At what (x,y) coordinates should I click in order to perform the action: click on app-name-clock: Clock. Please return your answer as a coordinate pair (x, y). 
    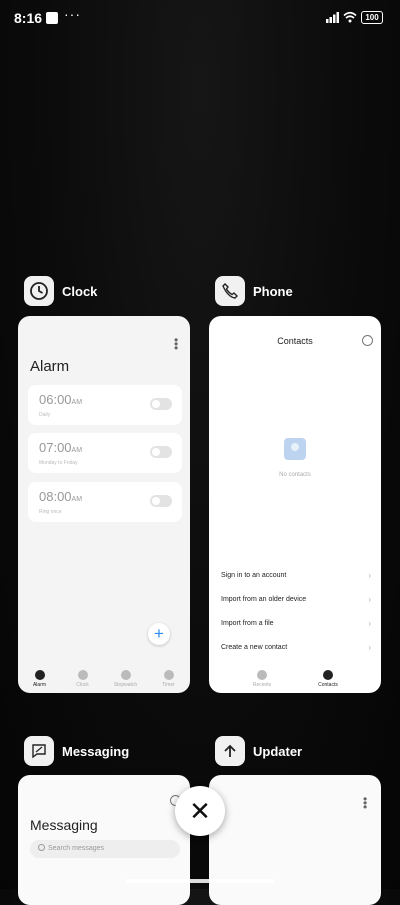
    Looking at the image, I should click on (80, 291).